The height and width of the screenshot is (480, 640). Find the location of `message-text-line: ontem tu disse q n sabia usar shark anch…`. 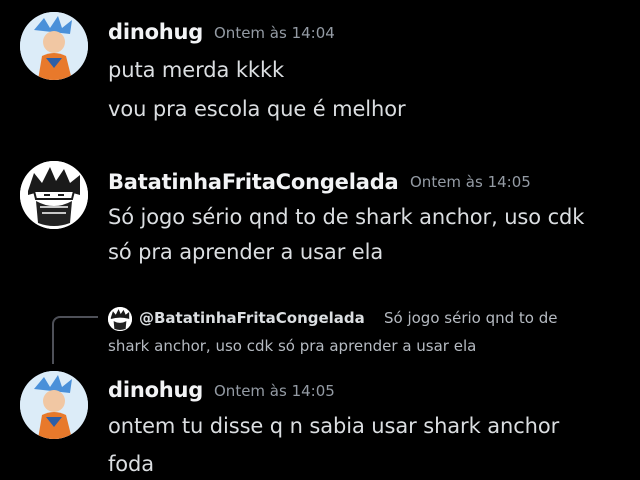

message-text-line: ontem tu disse q n sabia usar shark anch… is located at coordinates (334, 426).